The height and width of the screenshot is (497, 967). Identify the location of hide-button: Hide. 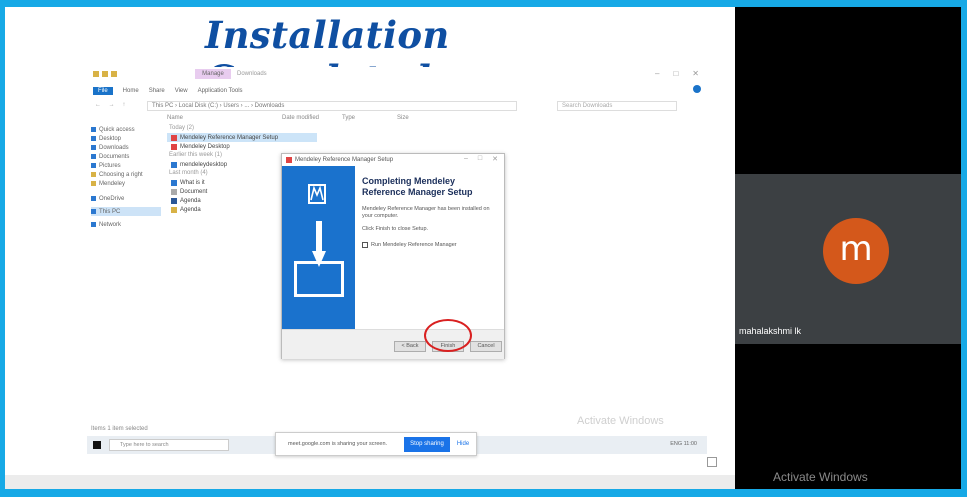
(463, 444).